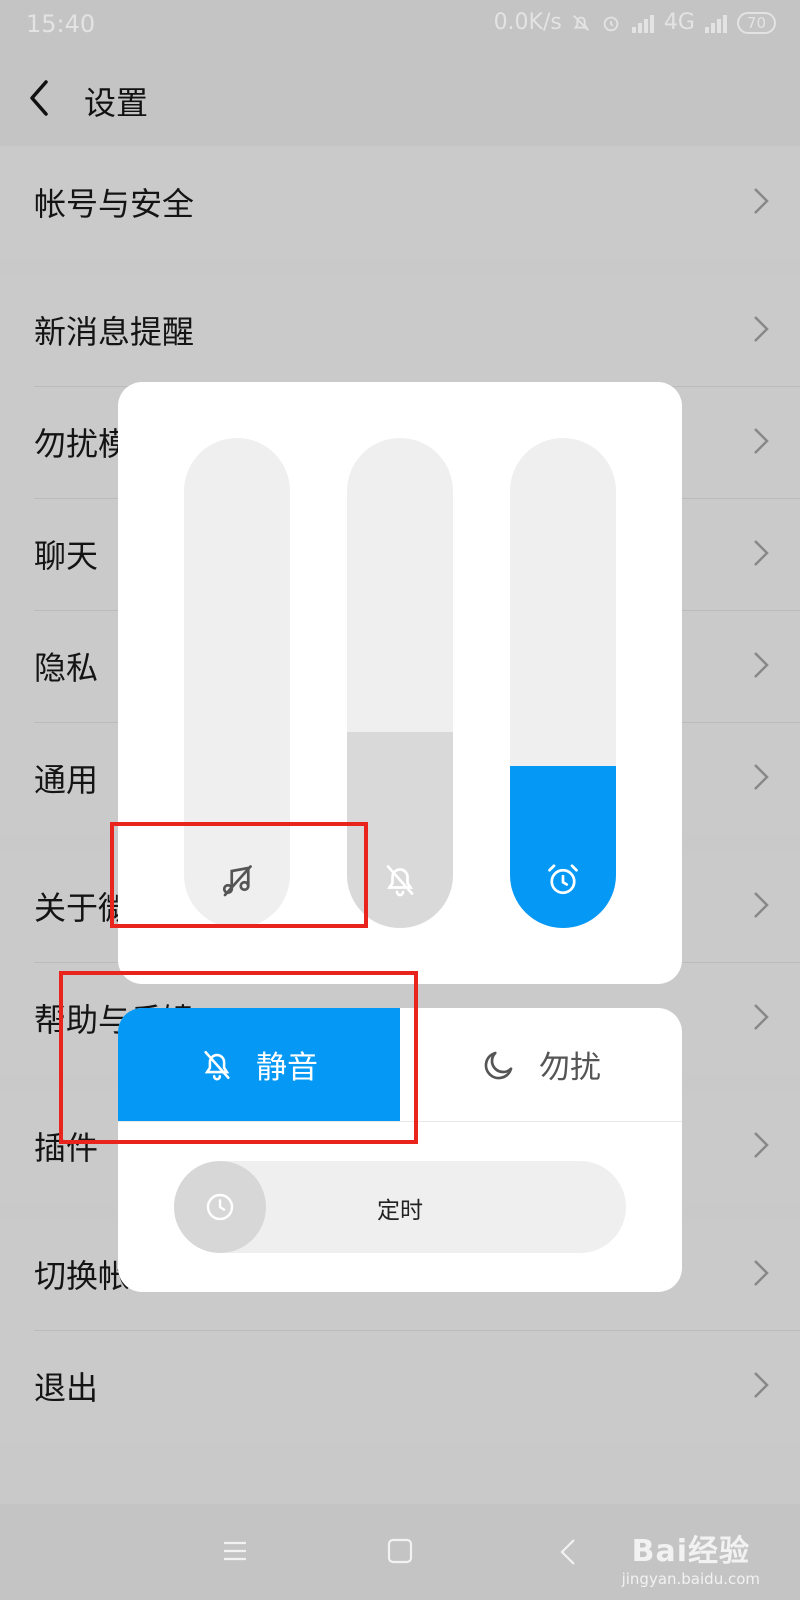 This screenshot has height=1600, width=800. What do you see at coordinates (642, 23) in the screenshot?
I see `signal-hd-icon` at bounding box center [642, 23].